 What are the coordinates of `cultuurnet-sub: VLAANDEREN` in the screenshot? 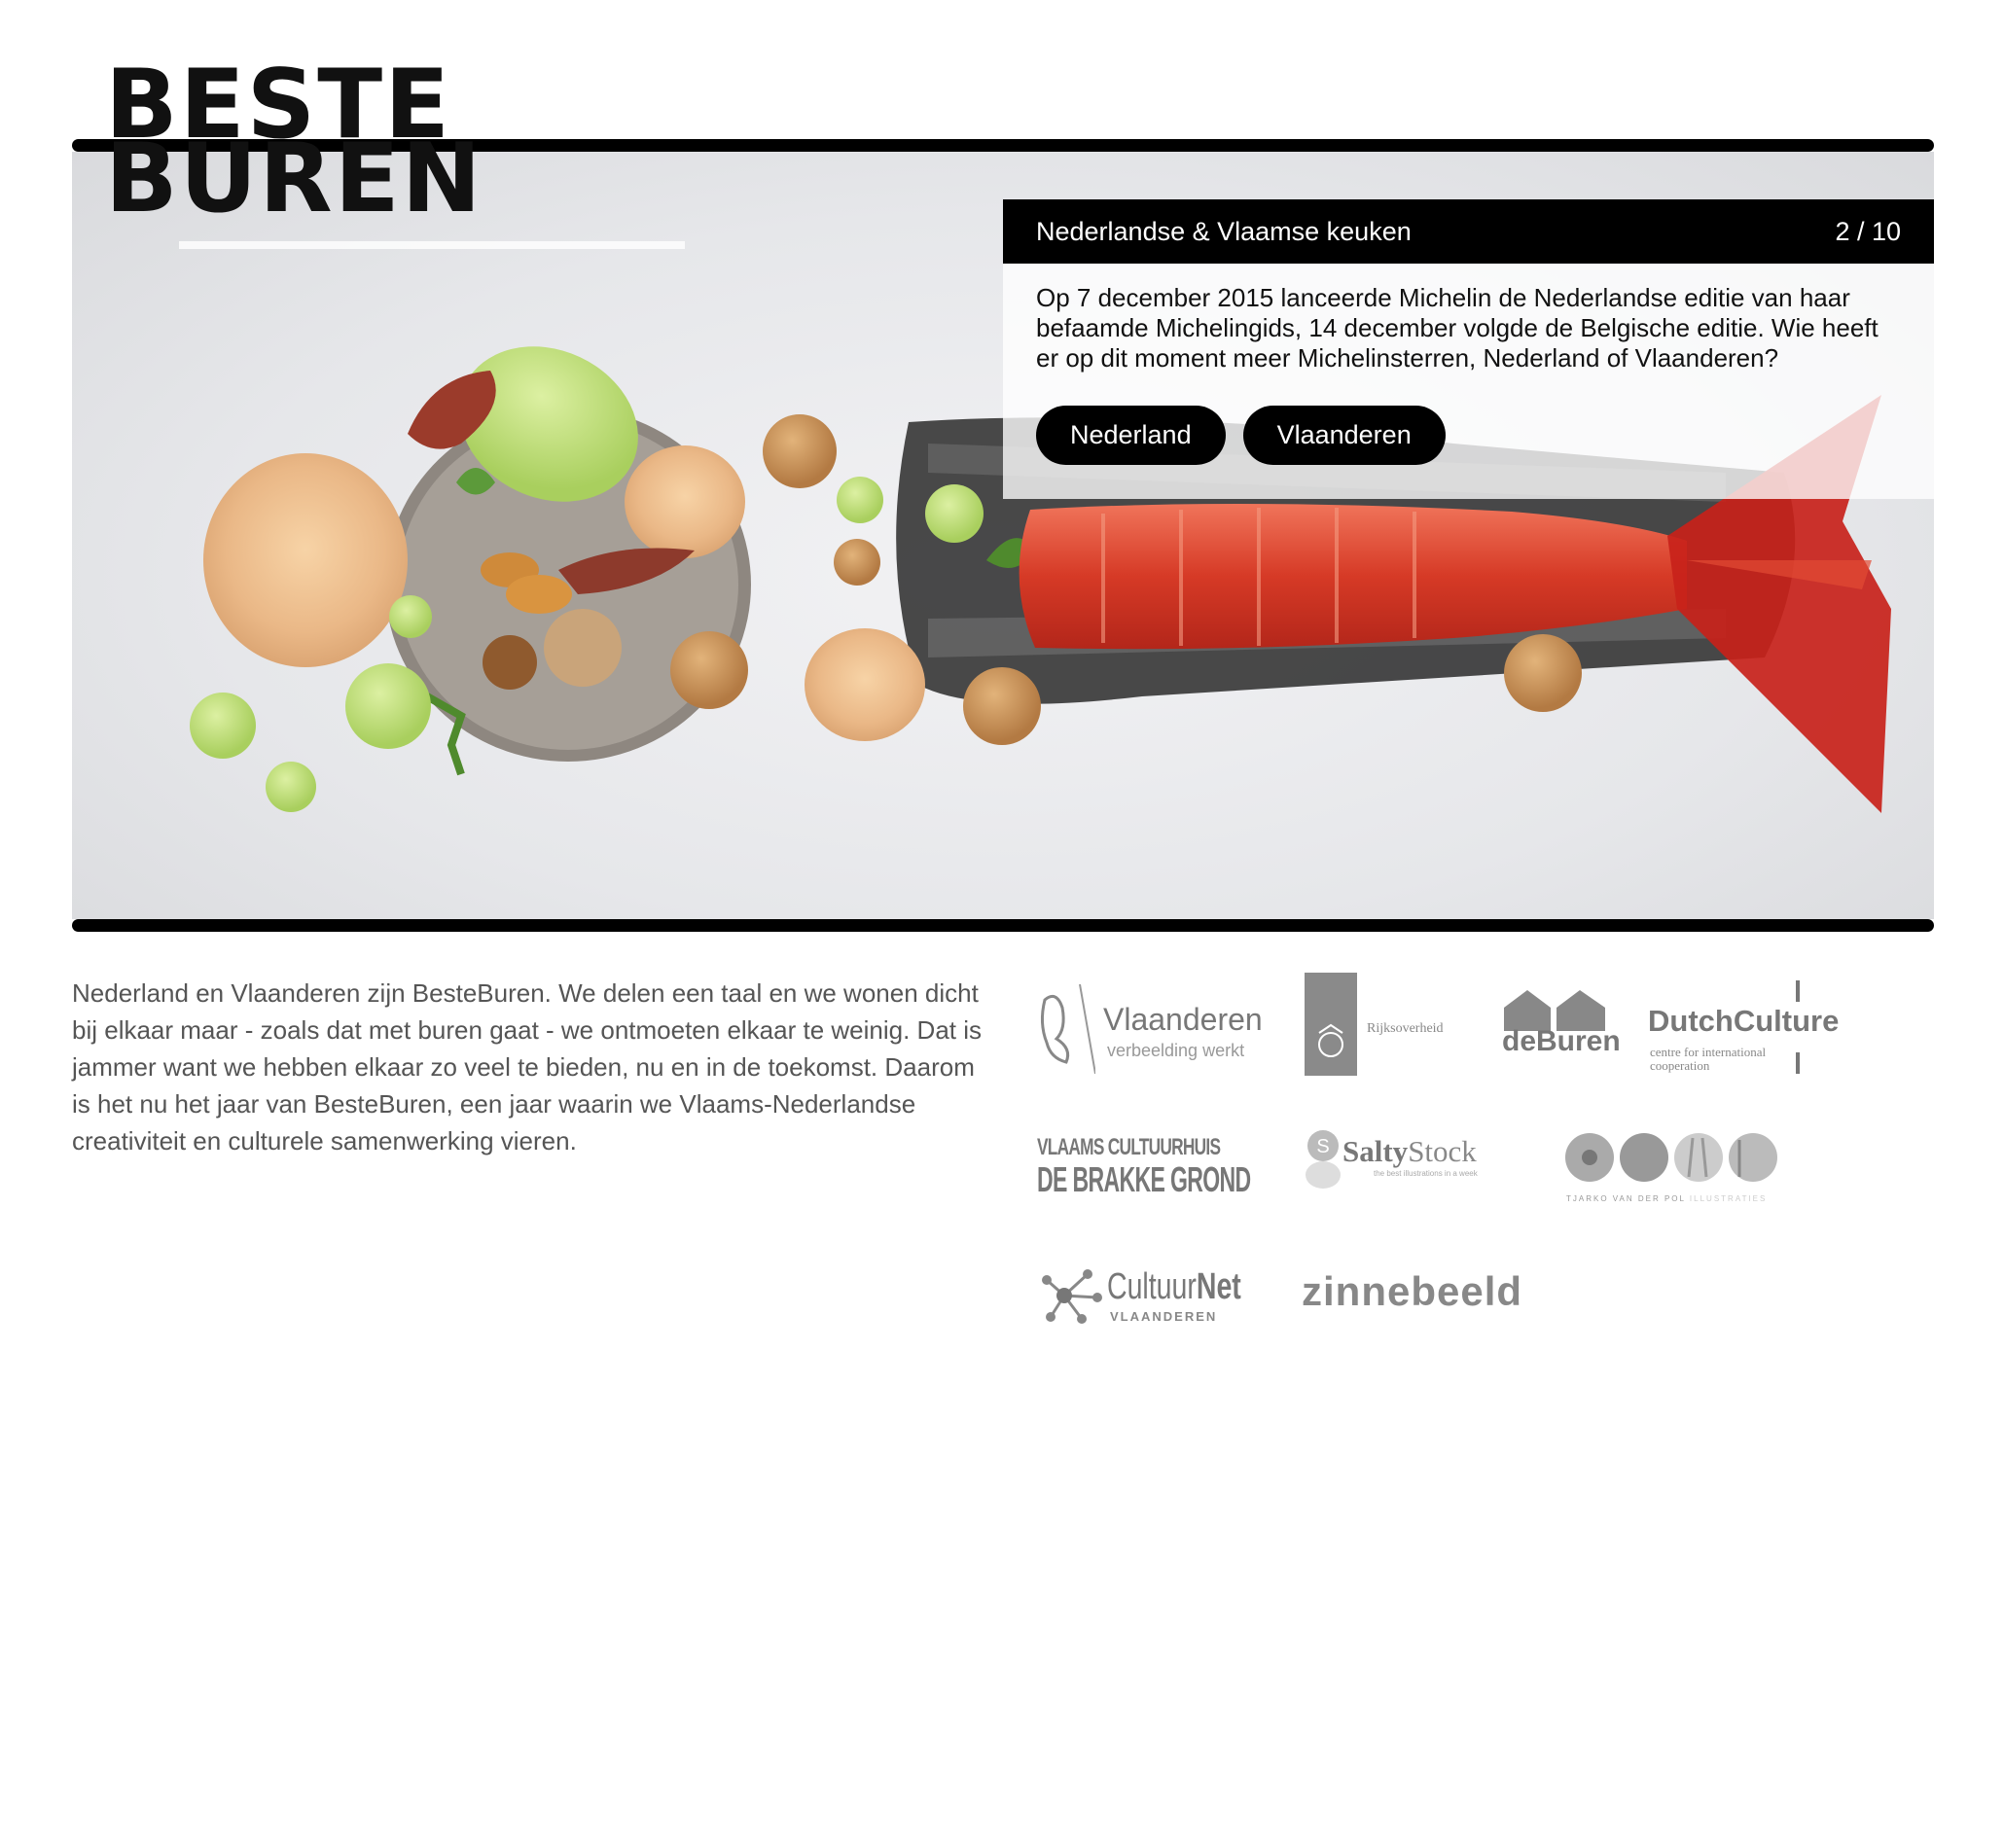 It's located at (1164, 1316).